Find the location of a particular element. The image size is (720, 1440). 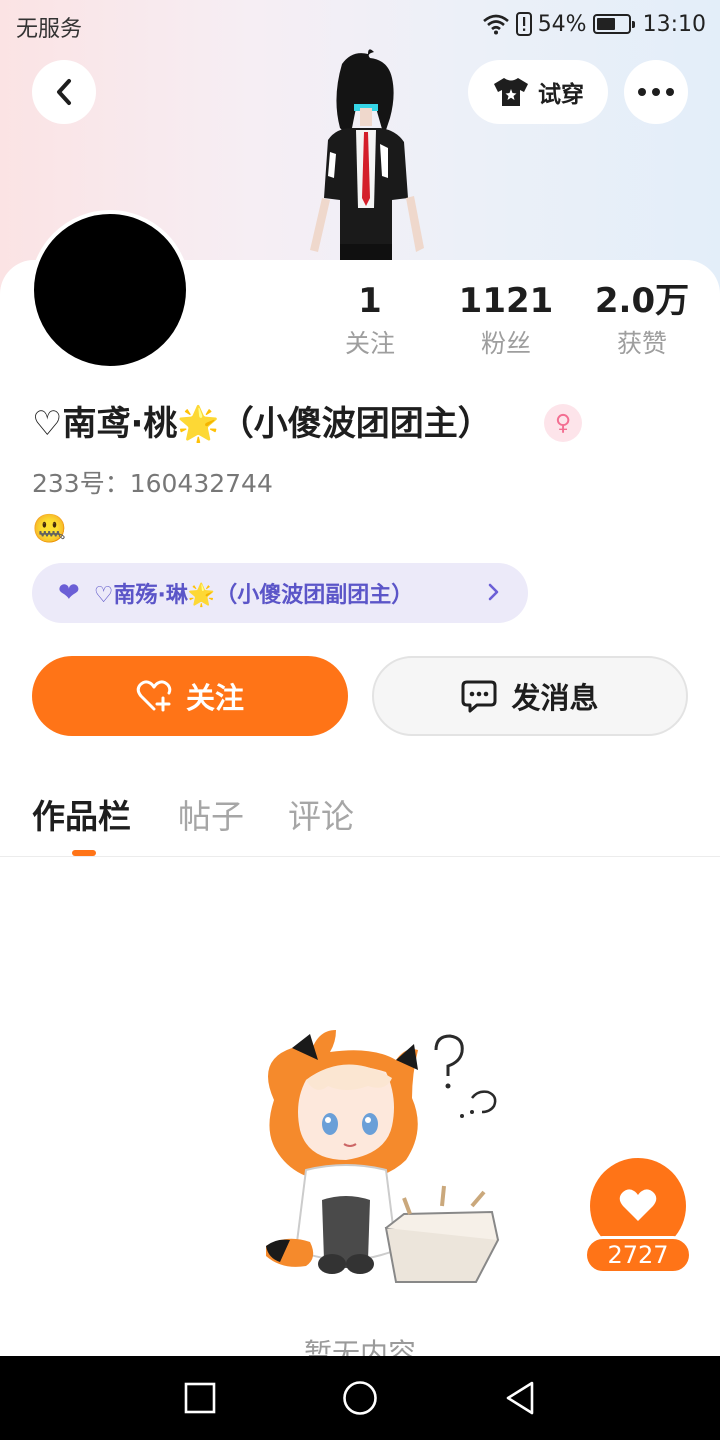

stat-following: 1 关注 is located at coordinates (370, 320).